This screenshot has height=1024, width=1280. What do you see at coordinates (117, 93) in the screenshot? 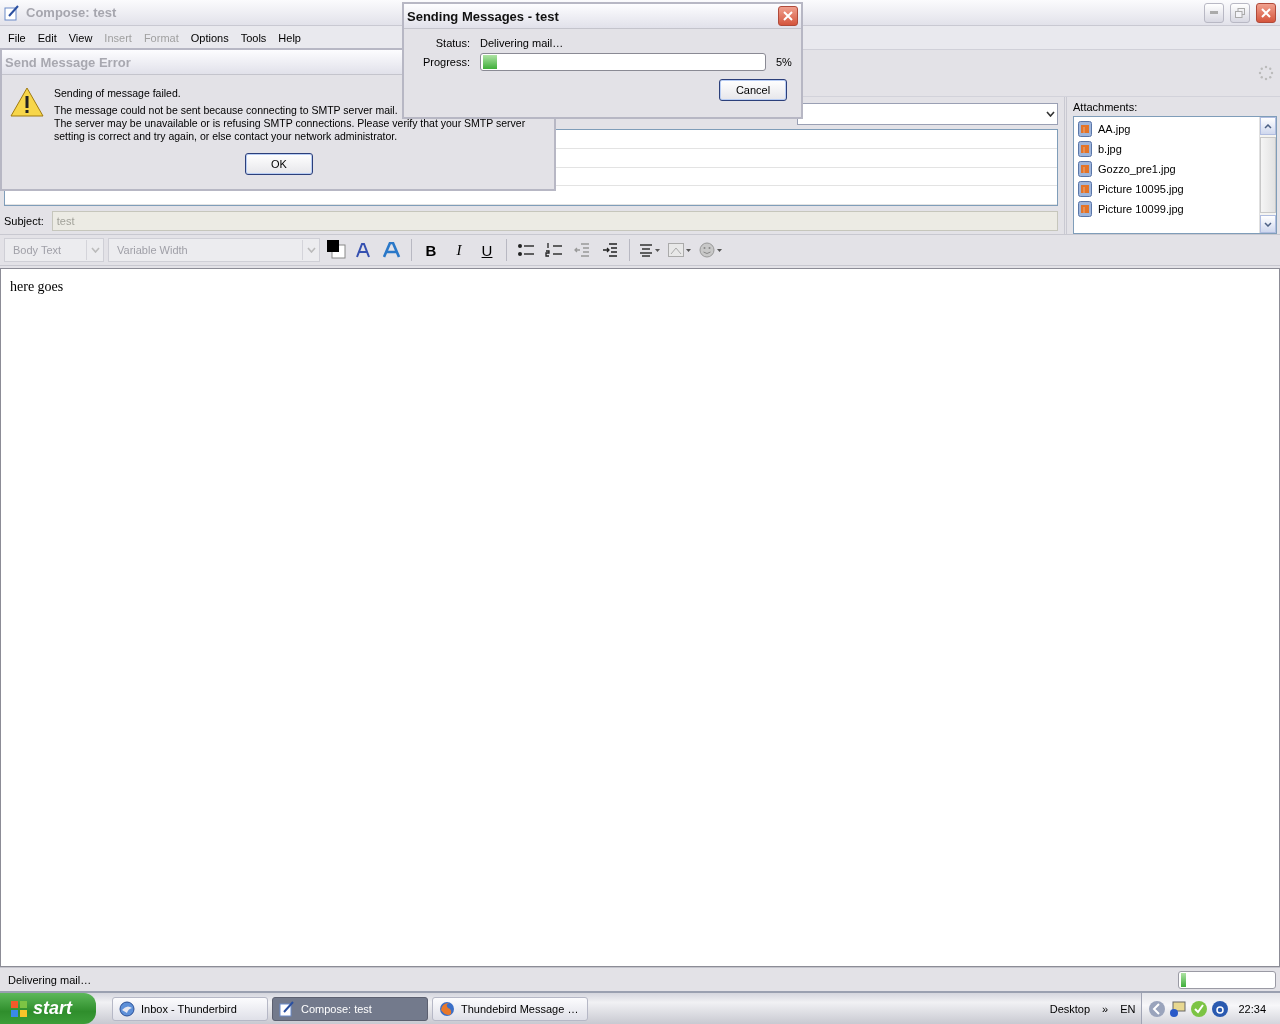
I see `error-heading: Sending of message failed.` at bounding box center [117, 93].